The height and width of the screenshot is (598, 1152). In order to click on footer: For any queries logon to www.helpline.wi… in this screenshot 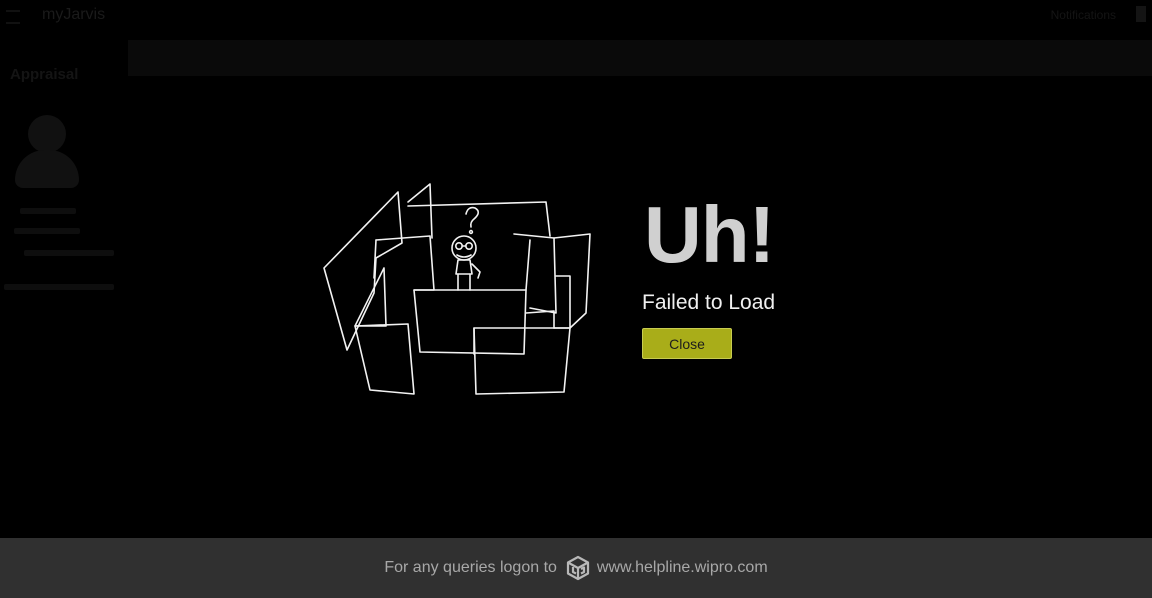, I will do `click(576, 568)`.